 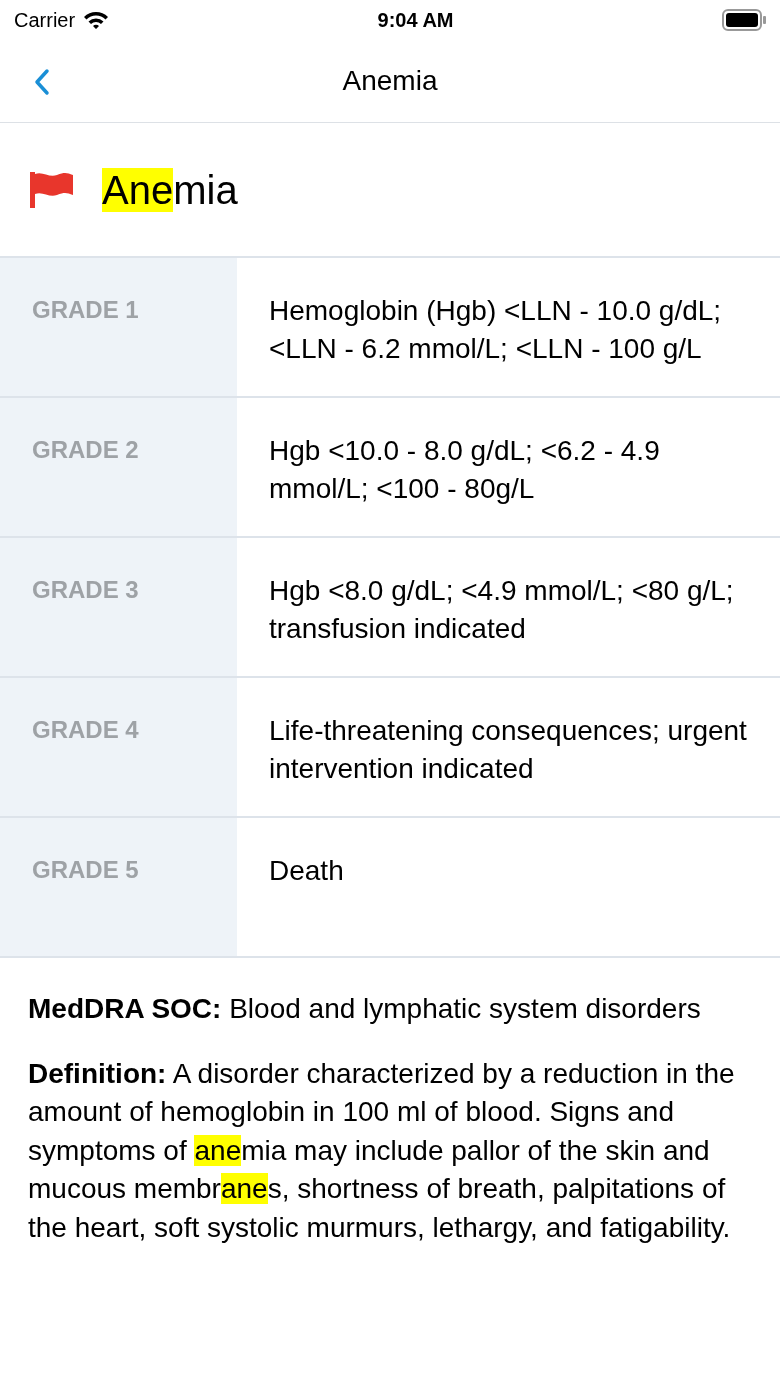 What do you see at coordinates (170, 190) in the screenshot?
I see `term-title: Anemia` at bounding box center [170, 190].